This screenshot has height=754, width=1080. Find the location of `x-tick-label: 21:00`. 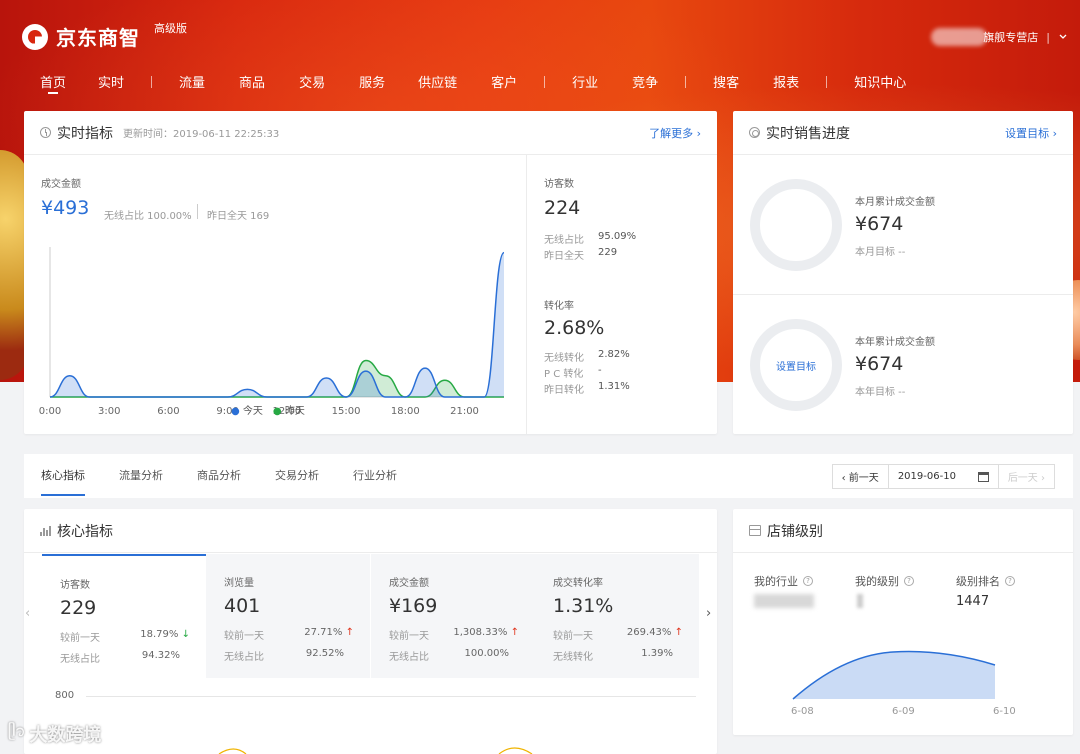

x-tick-label: 21:00 is located at coordinates (464, 411).